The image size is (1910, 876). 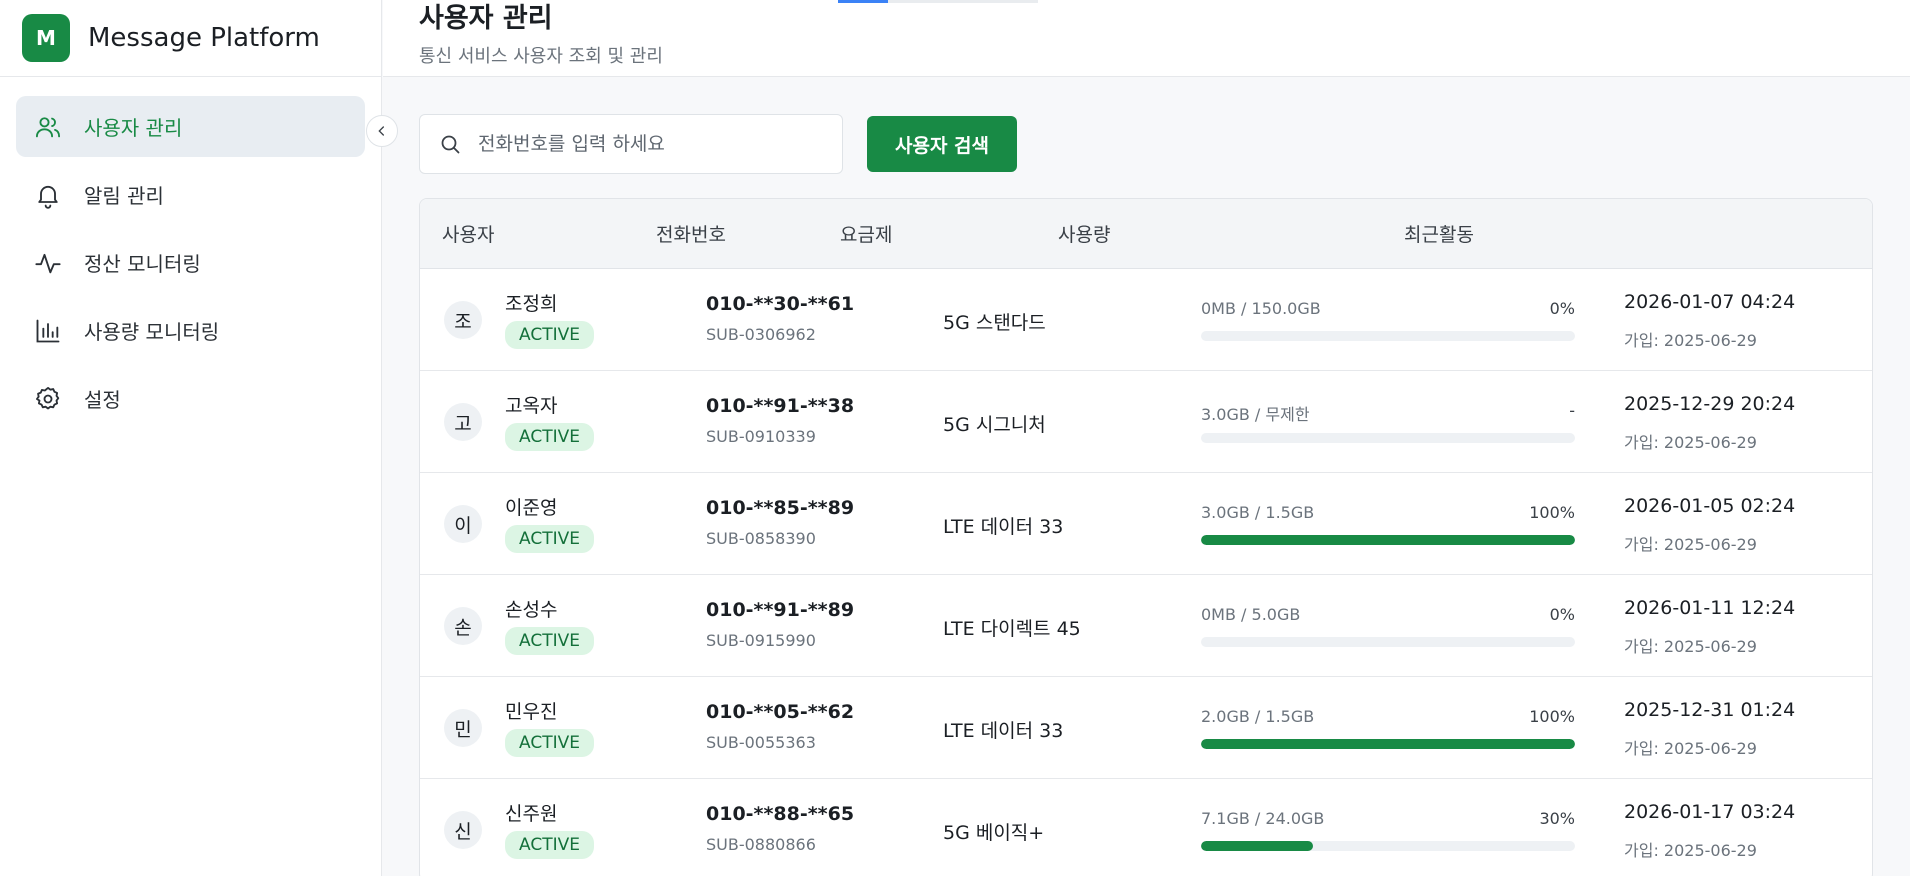 I want to click on avatar: 손, so click(x=463, y=626).